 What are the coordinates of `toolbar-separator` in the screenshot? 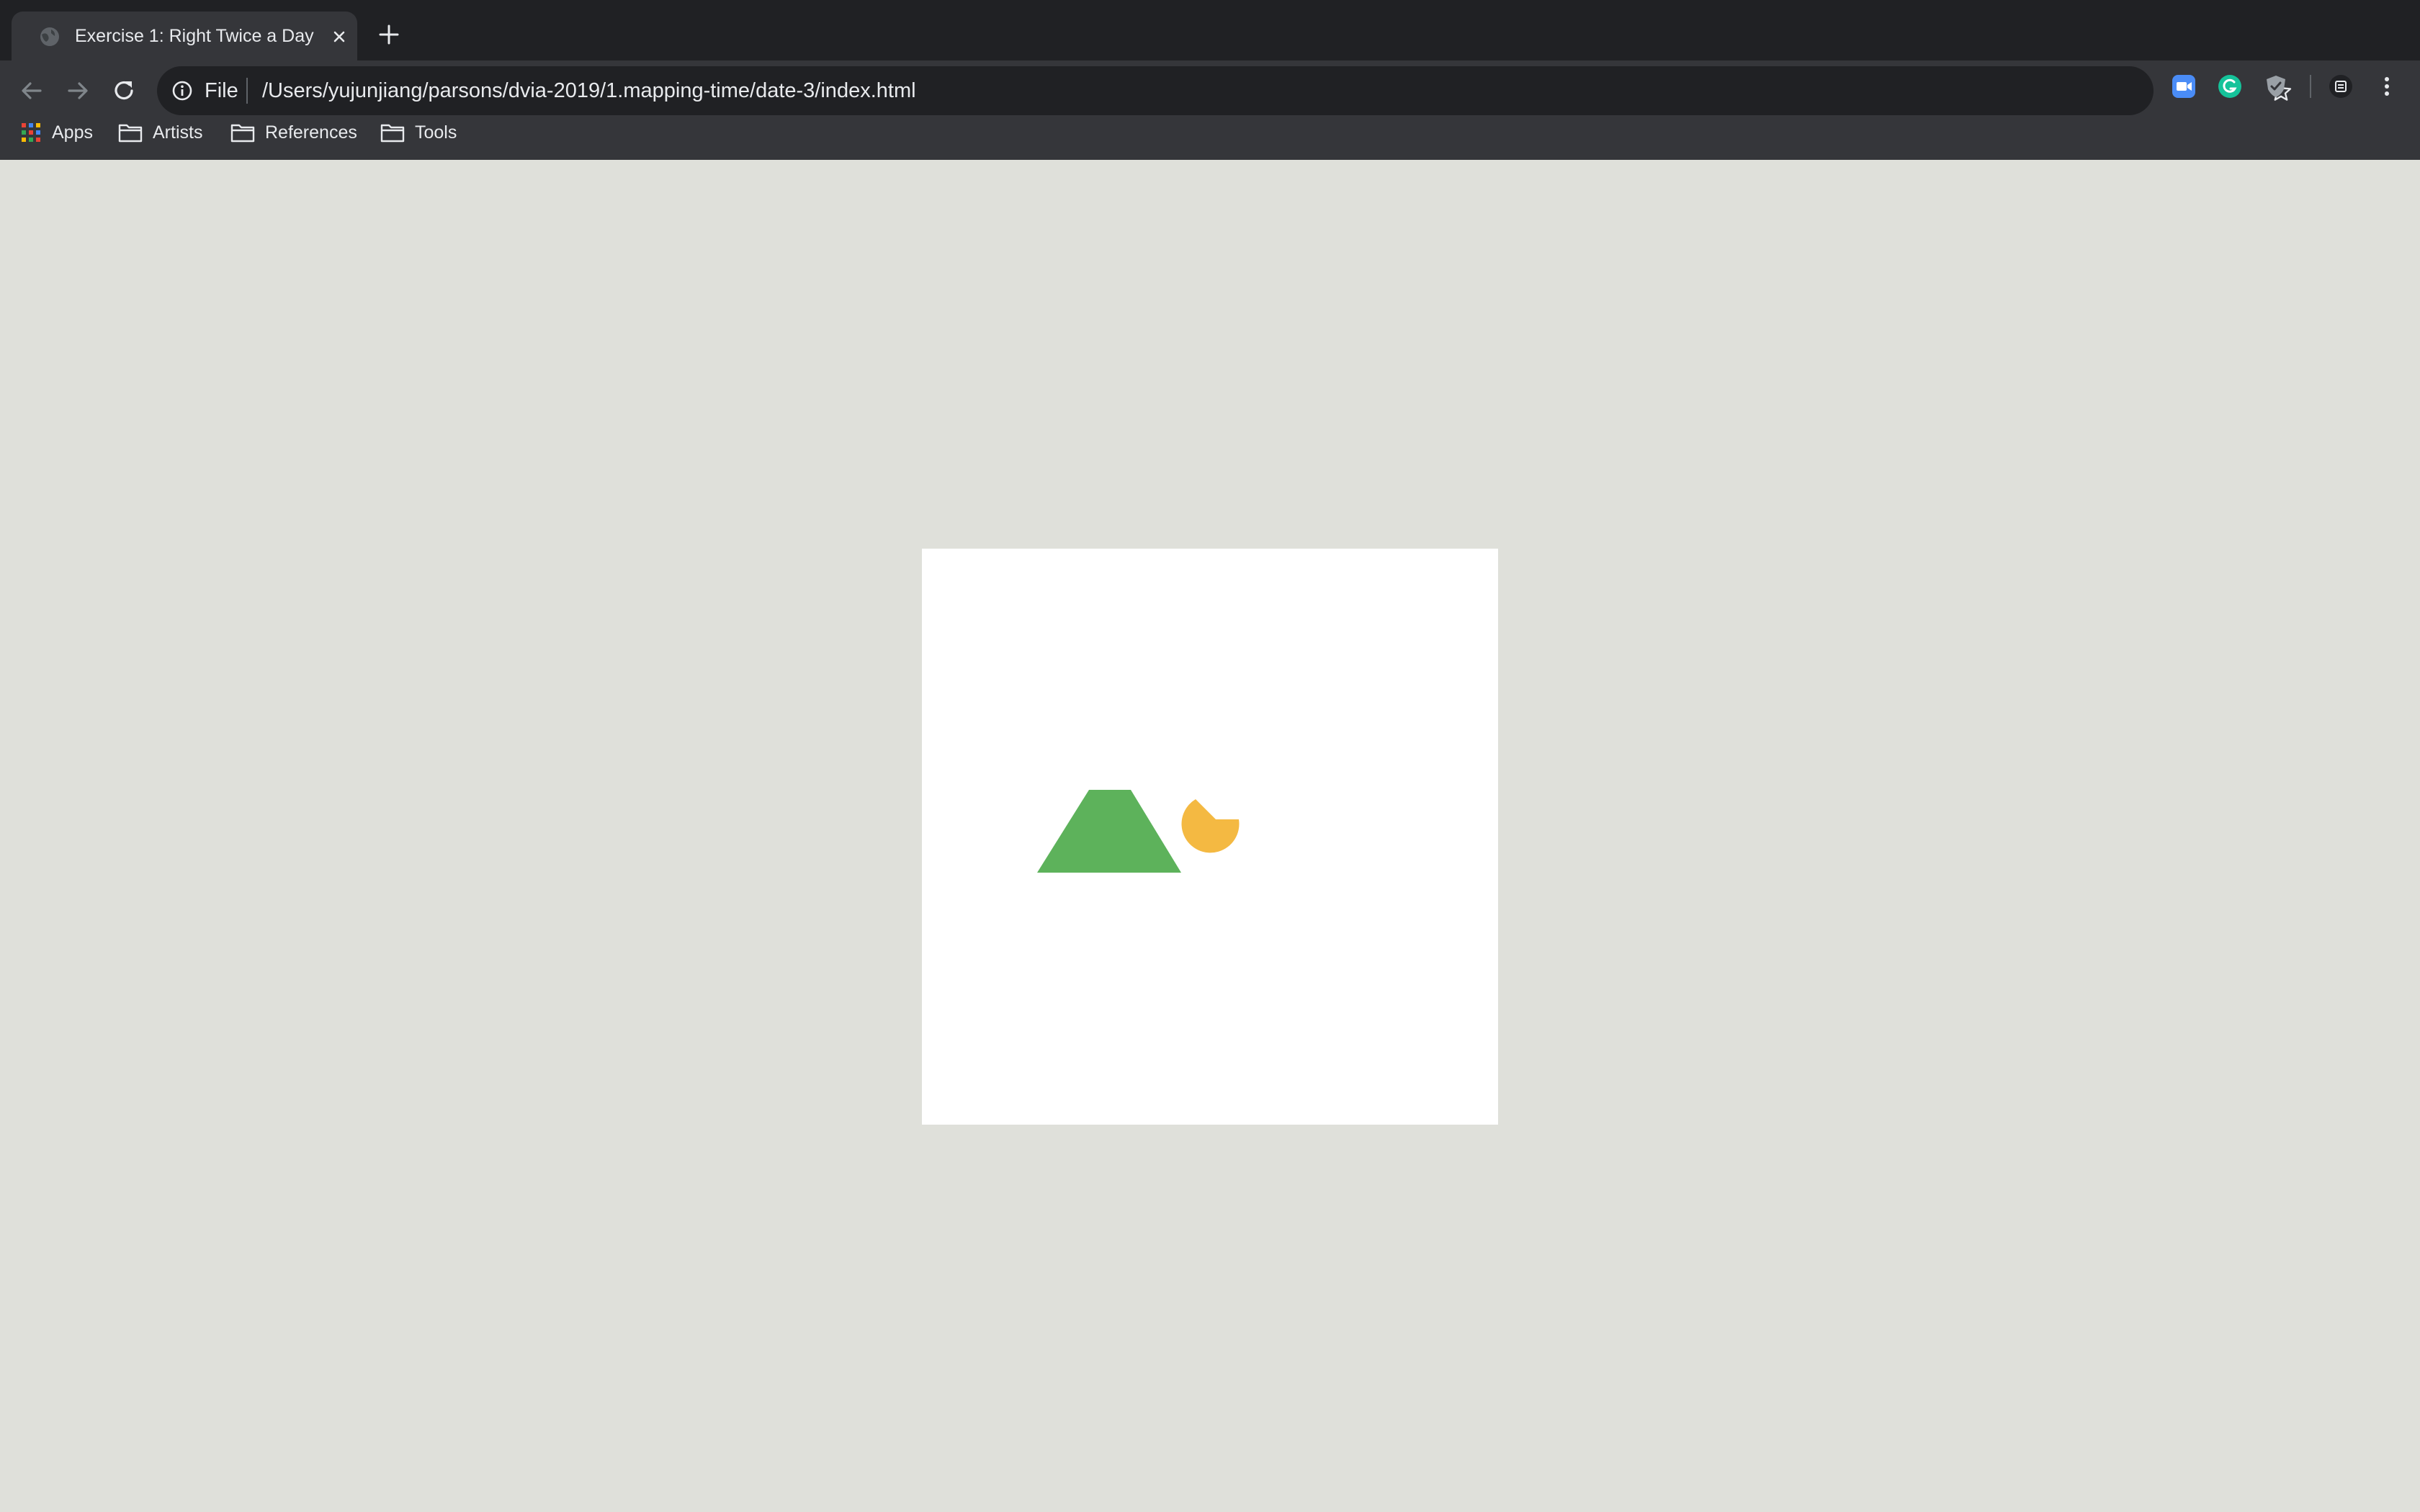 It's located at (2310, 86).